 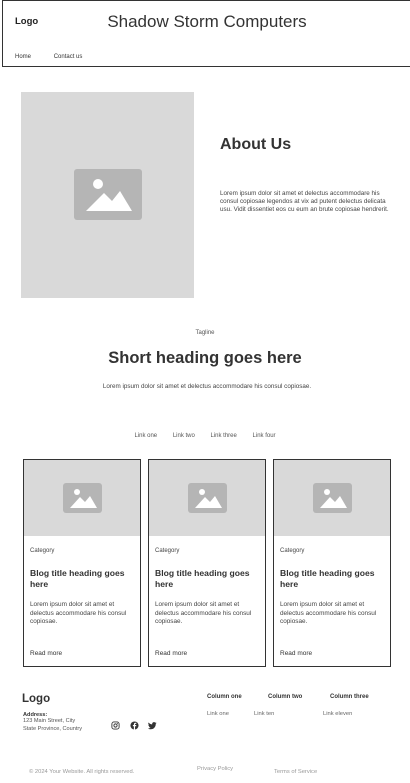 I want to click on main-nav: Home Contact us, so click(x=59, y=57).